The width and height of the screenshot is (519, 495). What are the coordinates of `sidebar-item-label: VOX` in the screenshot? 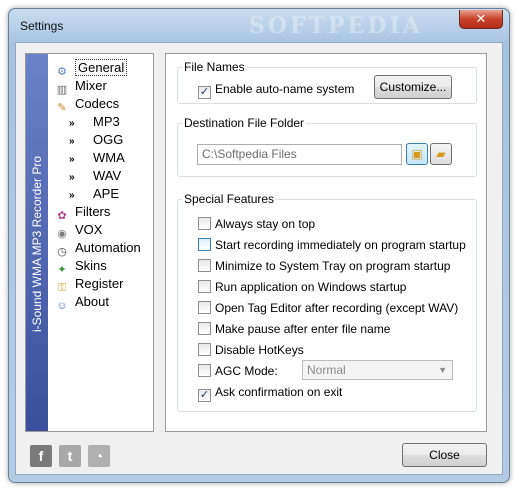 It's located at (89, 229).